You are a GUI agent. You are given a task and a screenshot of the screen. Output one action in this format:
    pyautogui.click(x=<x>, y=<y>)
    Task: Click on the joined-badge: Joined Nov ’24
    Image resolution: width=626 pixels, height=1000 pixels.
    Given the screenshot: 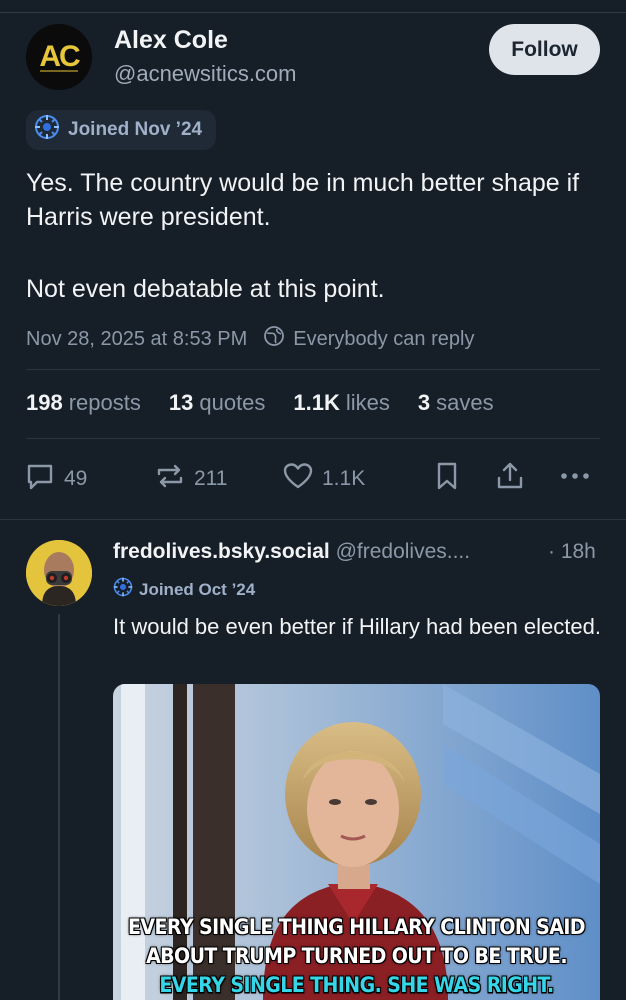 What is the action you would take?
    pyautogui.click(x=121, y=130)
    